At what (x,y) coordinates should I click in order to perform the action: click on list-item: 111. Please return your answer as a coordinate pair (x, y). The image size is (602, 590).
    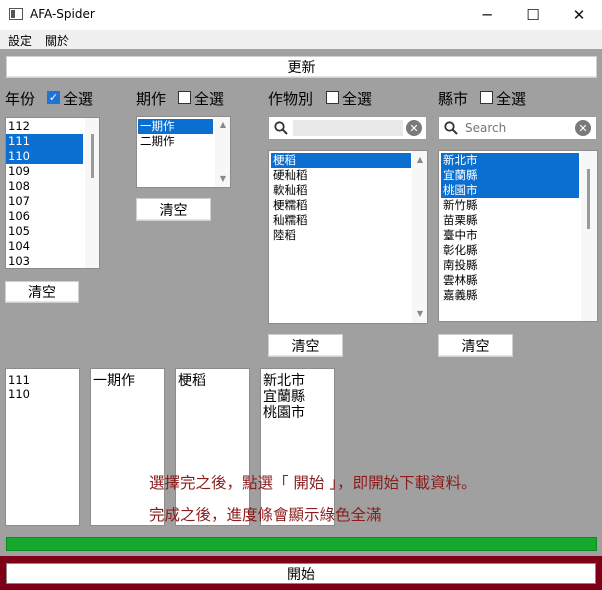
    Looking at the image, I should click on (44, 141).